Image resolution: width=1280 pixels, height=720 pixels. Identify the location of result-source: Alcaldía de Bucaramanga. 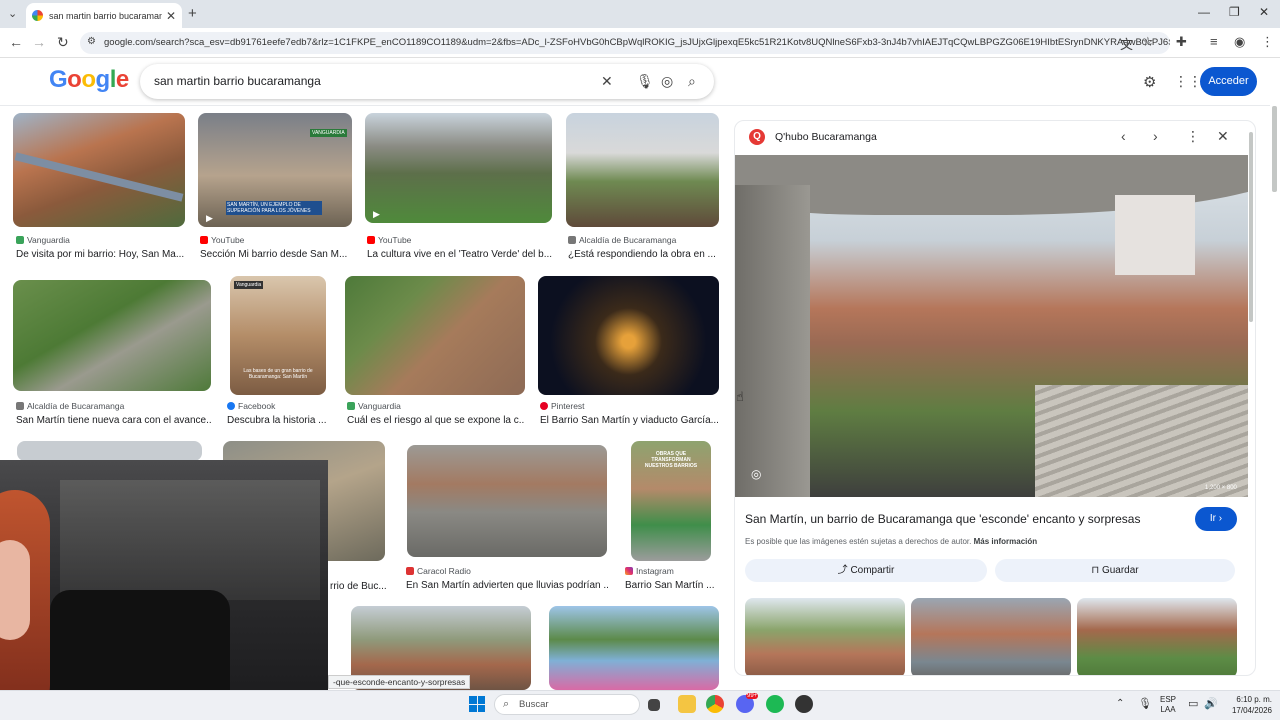
(628, 240).